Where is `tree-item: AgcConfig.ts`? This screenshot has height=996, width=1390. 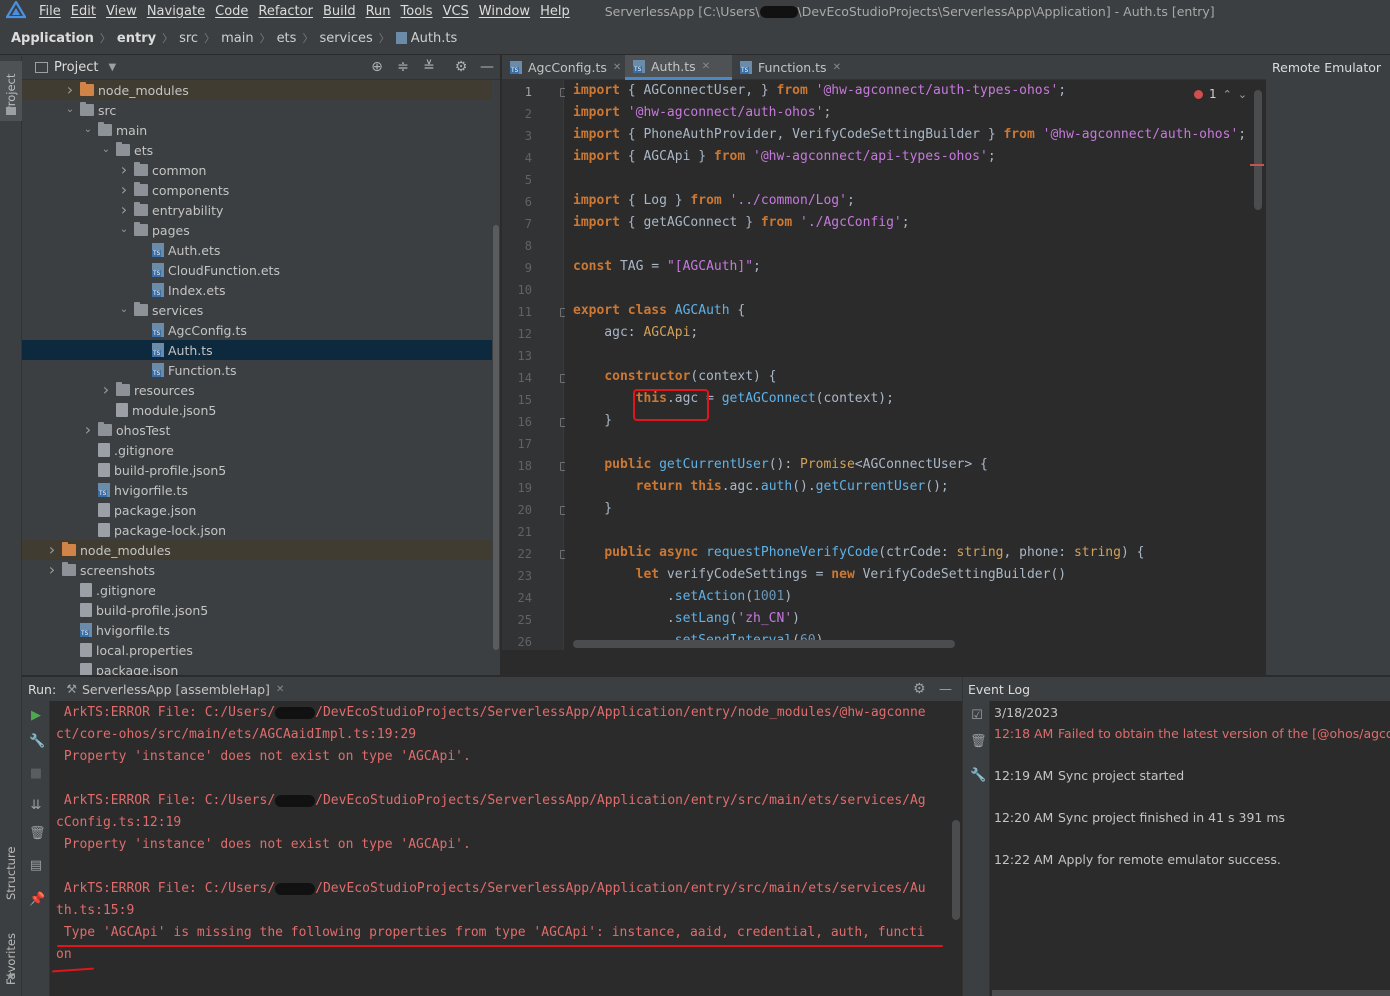 tree-item: AgcConfig.ts is located at coordinates (257, 330).